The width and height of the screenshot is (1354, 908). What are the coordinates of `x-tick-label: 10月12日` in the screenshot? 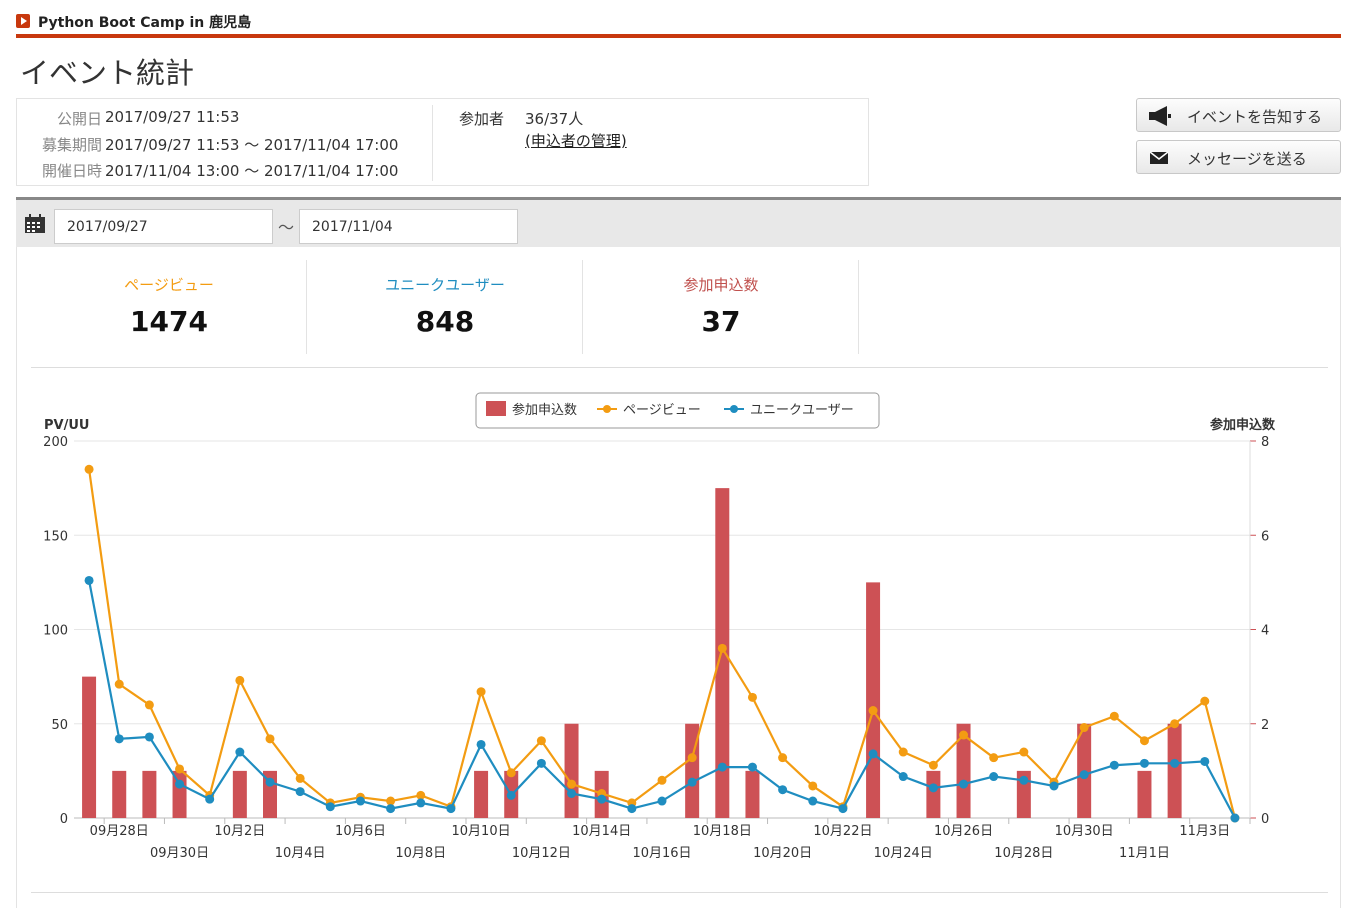 It's located at (541, 853).